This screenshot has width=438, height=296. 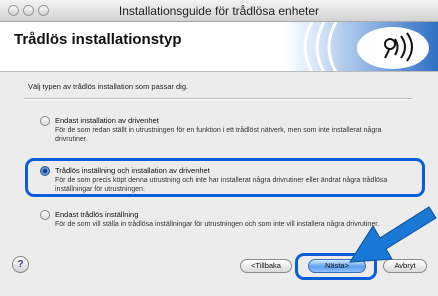 I want to click on title-bar: Installationsguide för trådlösa enheter, so click(x=219, y=11).